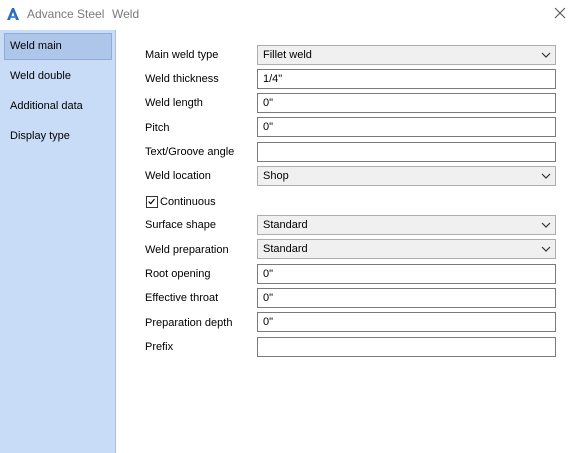  What do you see at coordinates (180, 225) in the screenshot?
I see `surface-shape-label: Surface shape` at bounding box center [180, 225].